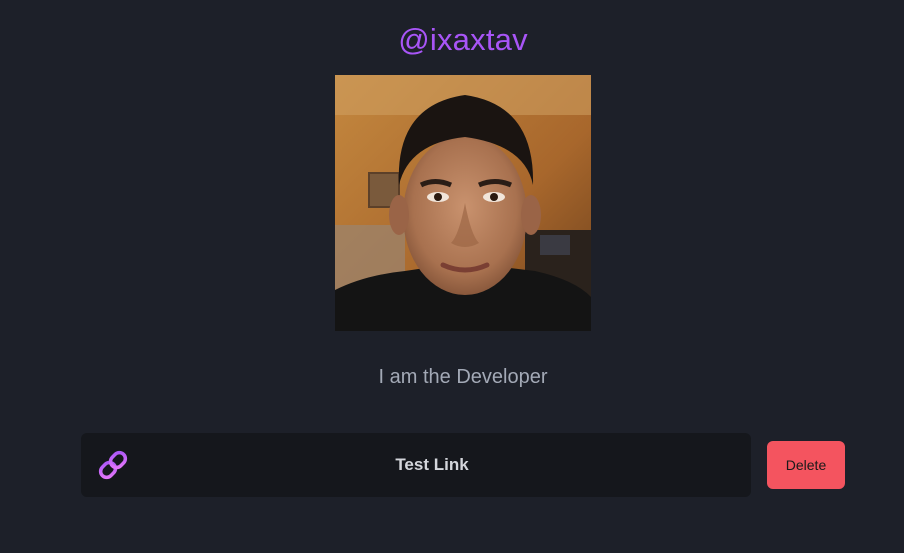 This screenshot has width=904, height=553. What do you see at coordinates (806, 465) in the screenshot?
I see `delete-link-button: Delete` at bounding box center [806, 465].